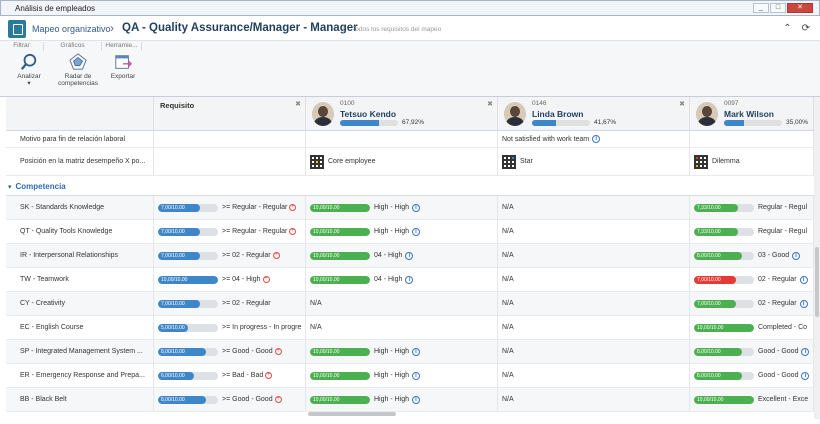 This screenshot has height=424, width=820. I want to click on requirement-text: >= 02 - Regular, so click(246, 255).